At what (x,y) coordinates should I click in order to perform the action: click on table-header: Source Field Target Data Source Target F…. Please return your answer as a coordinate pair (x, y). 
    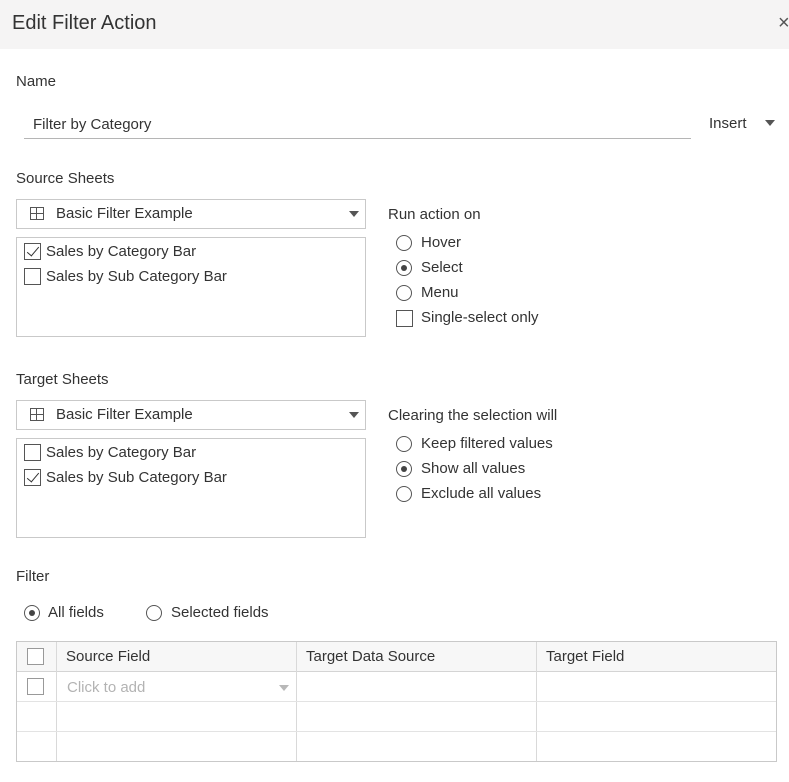
    Looking at the image, I should click on (396, 657).